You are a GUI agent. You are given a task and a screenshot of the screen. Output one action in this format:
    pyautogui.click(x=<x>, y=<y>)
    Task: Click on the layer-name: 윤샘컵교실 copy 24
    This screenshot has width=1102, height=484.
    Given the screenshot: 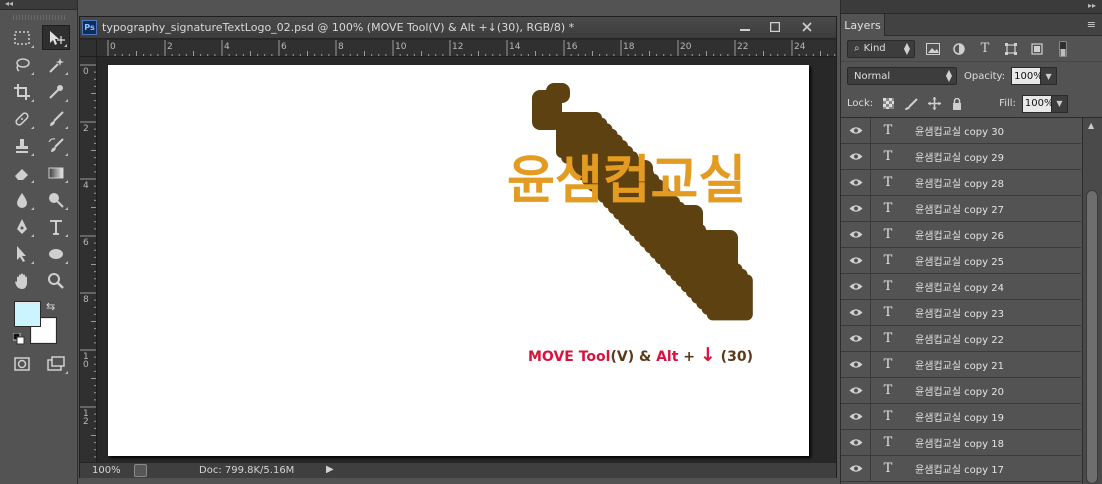 What is the action you would take?
    pyautogui.click(x=959, y=286)
    